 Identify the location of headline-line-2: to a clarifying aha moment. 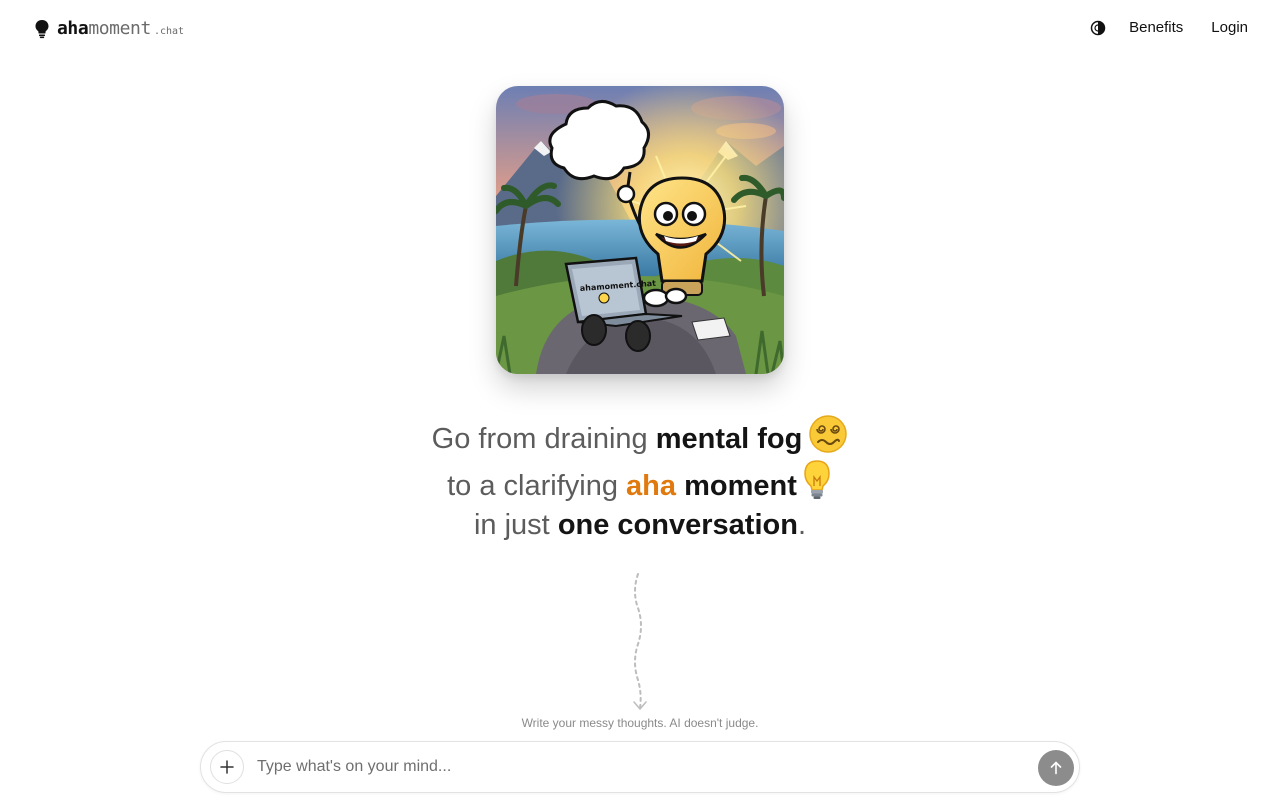
(640, 482).